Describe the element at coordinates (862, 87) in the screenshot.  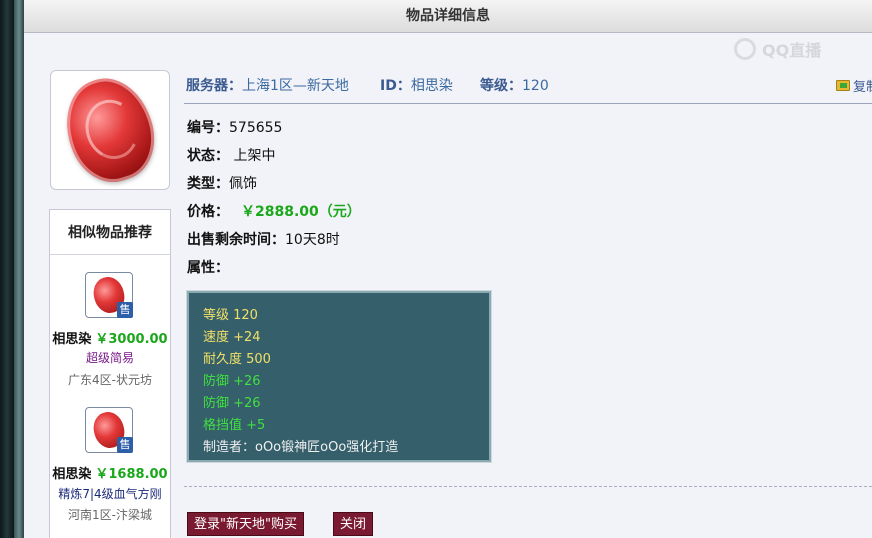
I see `copy-label: 复制` at that location.